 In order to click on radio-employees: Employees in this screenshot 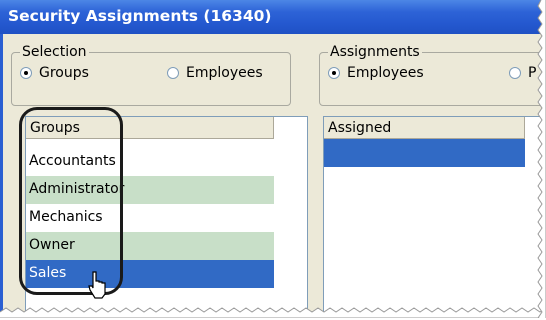, I will do `click(215, 73)`.